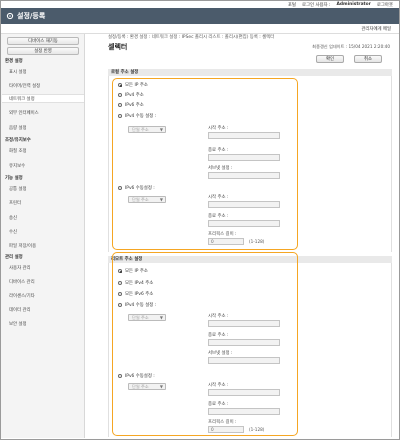 Image resolution: width=400 pixels, height=440 pixels. I want to click on local-ipv6-start-label: 시작 주소 :, so click(218, 197).